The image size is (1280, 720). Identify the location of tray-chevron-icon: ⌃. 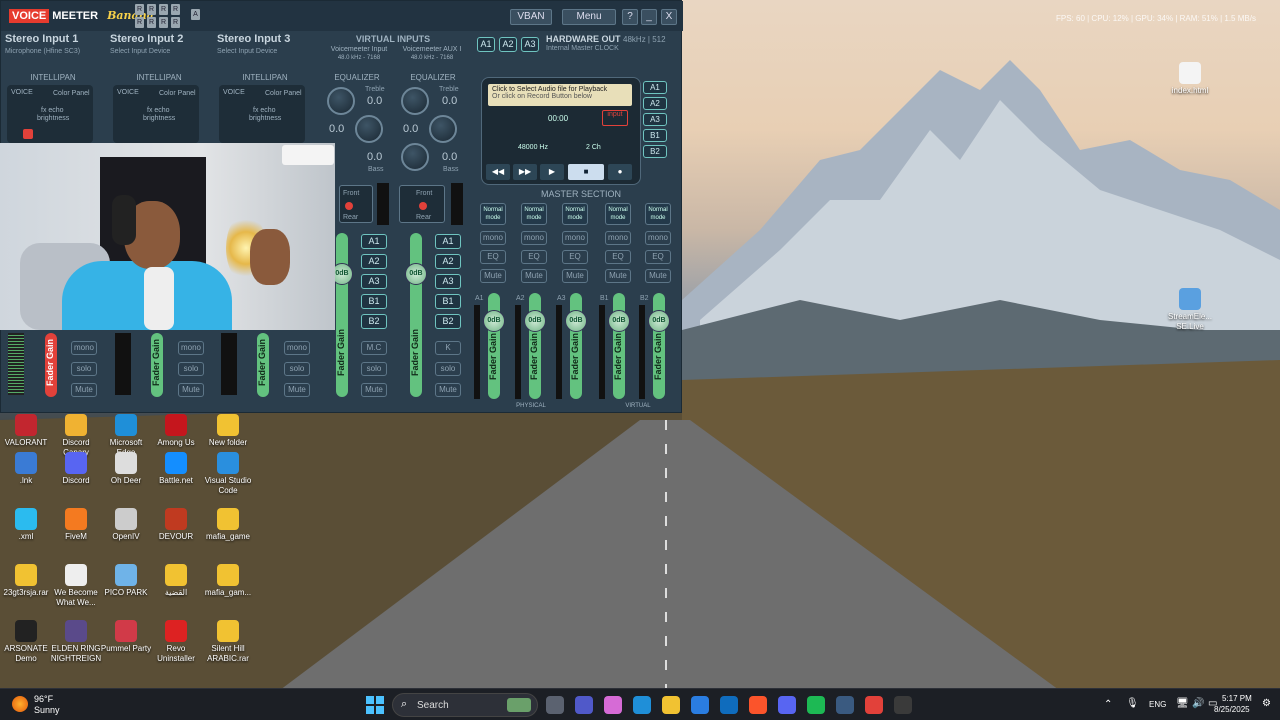
(1108, 704).